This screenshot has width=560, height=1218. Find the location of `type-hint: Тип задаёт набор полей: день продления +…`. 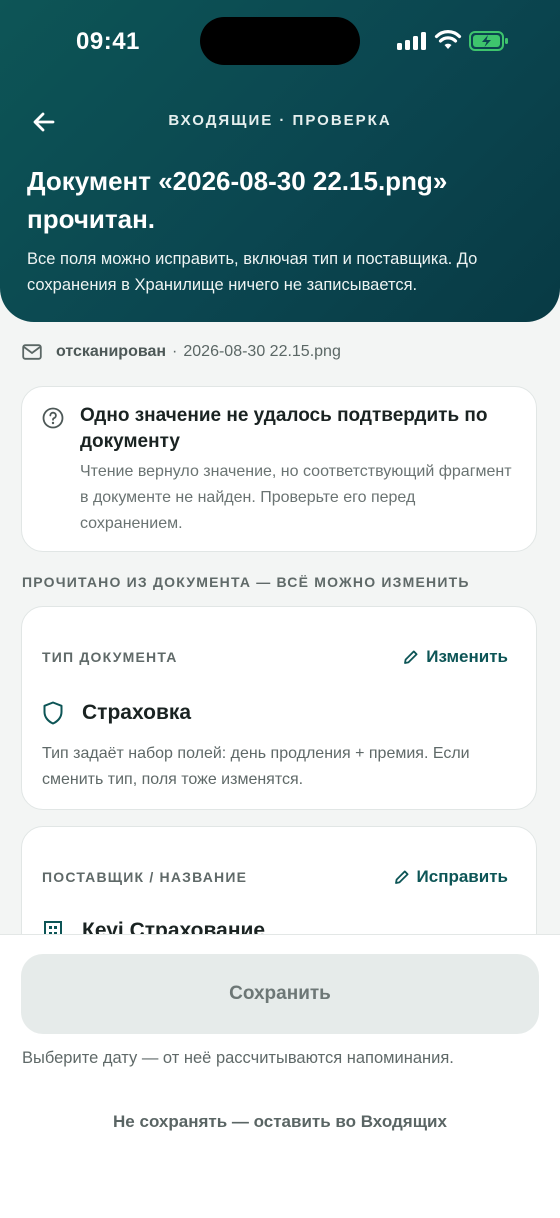

type-hint: Тип задаёт набор полей: день продления +… is located at coordinates (256, 766).